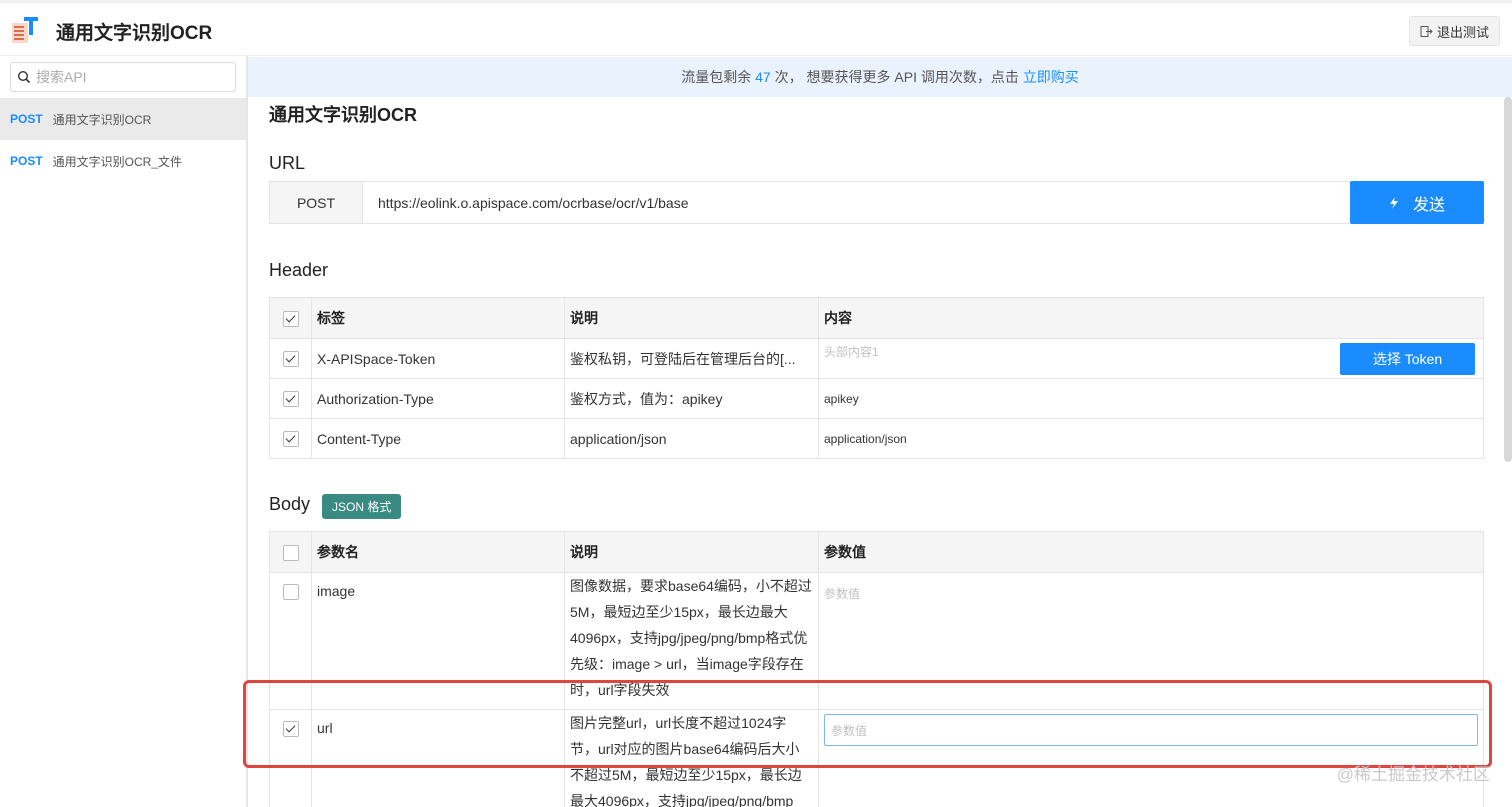  What do you see at coordinates (290, 504) in the screenshot?
I see `body-section-title: Body` at bounding box center [290, 504].